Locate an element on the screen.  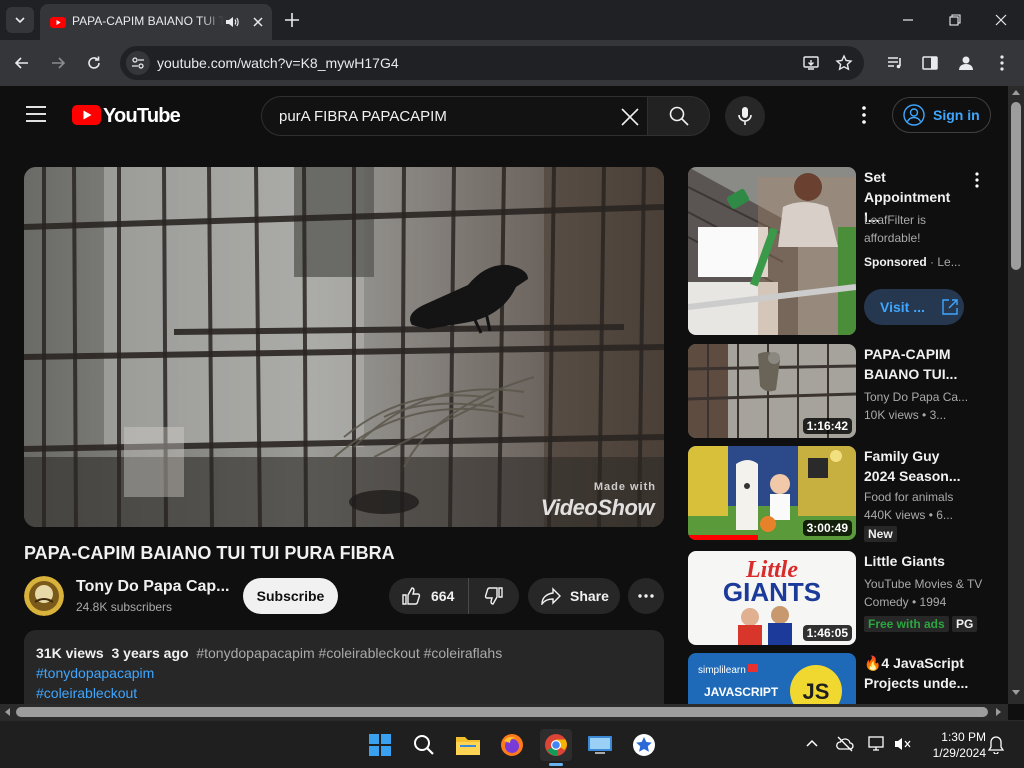
reload-icon is located at coordinates (94, 62).